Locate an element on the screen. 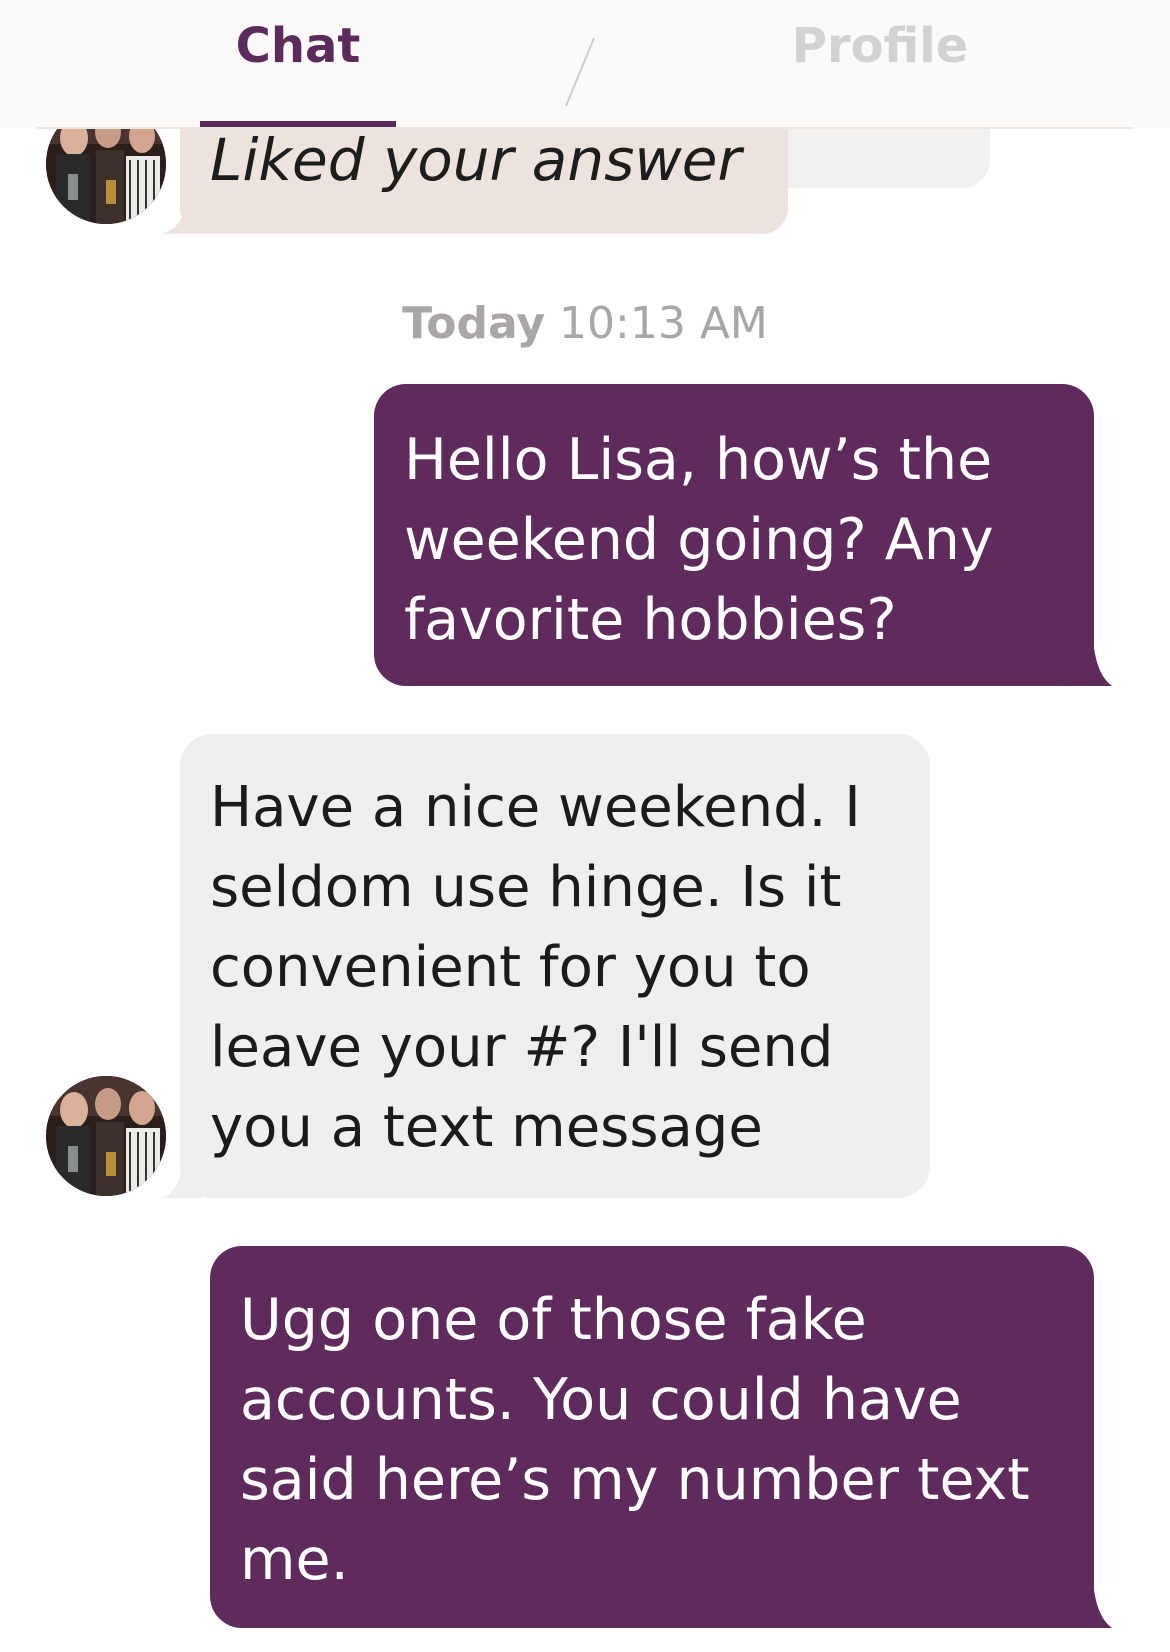  message-line: Hello Lisa, how’s the is located at coordinates (698, 460).